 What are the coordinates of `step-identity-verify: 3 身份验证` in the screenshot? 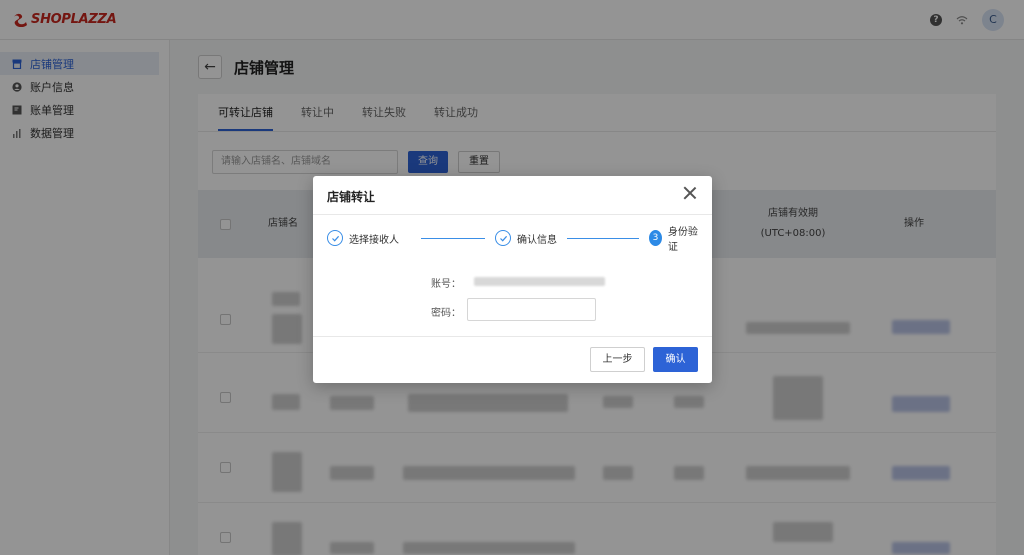 It's located at (674, 240).